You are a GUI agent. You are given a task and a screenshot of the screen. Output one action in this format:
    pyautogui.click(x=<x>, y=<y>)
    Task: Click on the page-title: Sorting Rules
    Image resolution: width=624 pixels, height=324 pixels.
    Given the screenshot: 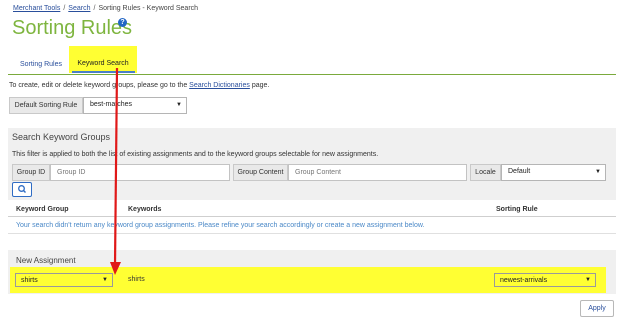 What is the action you would take?
    pyautogui.click(x=72, y=28)
    